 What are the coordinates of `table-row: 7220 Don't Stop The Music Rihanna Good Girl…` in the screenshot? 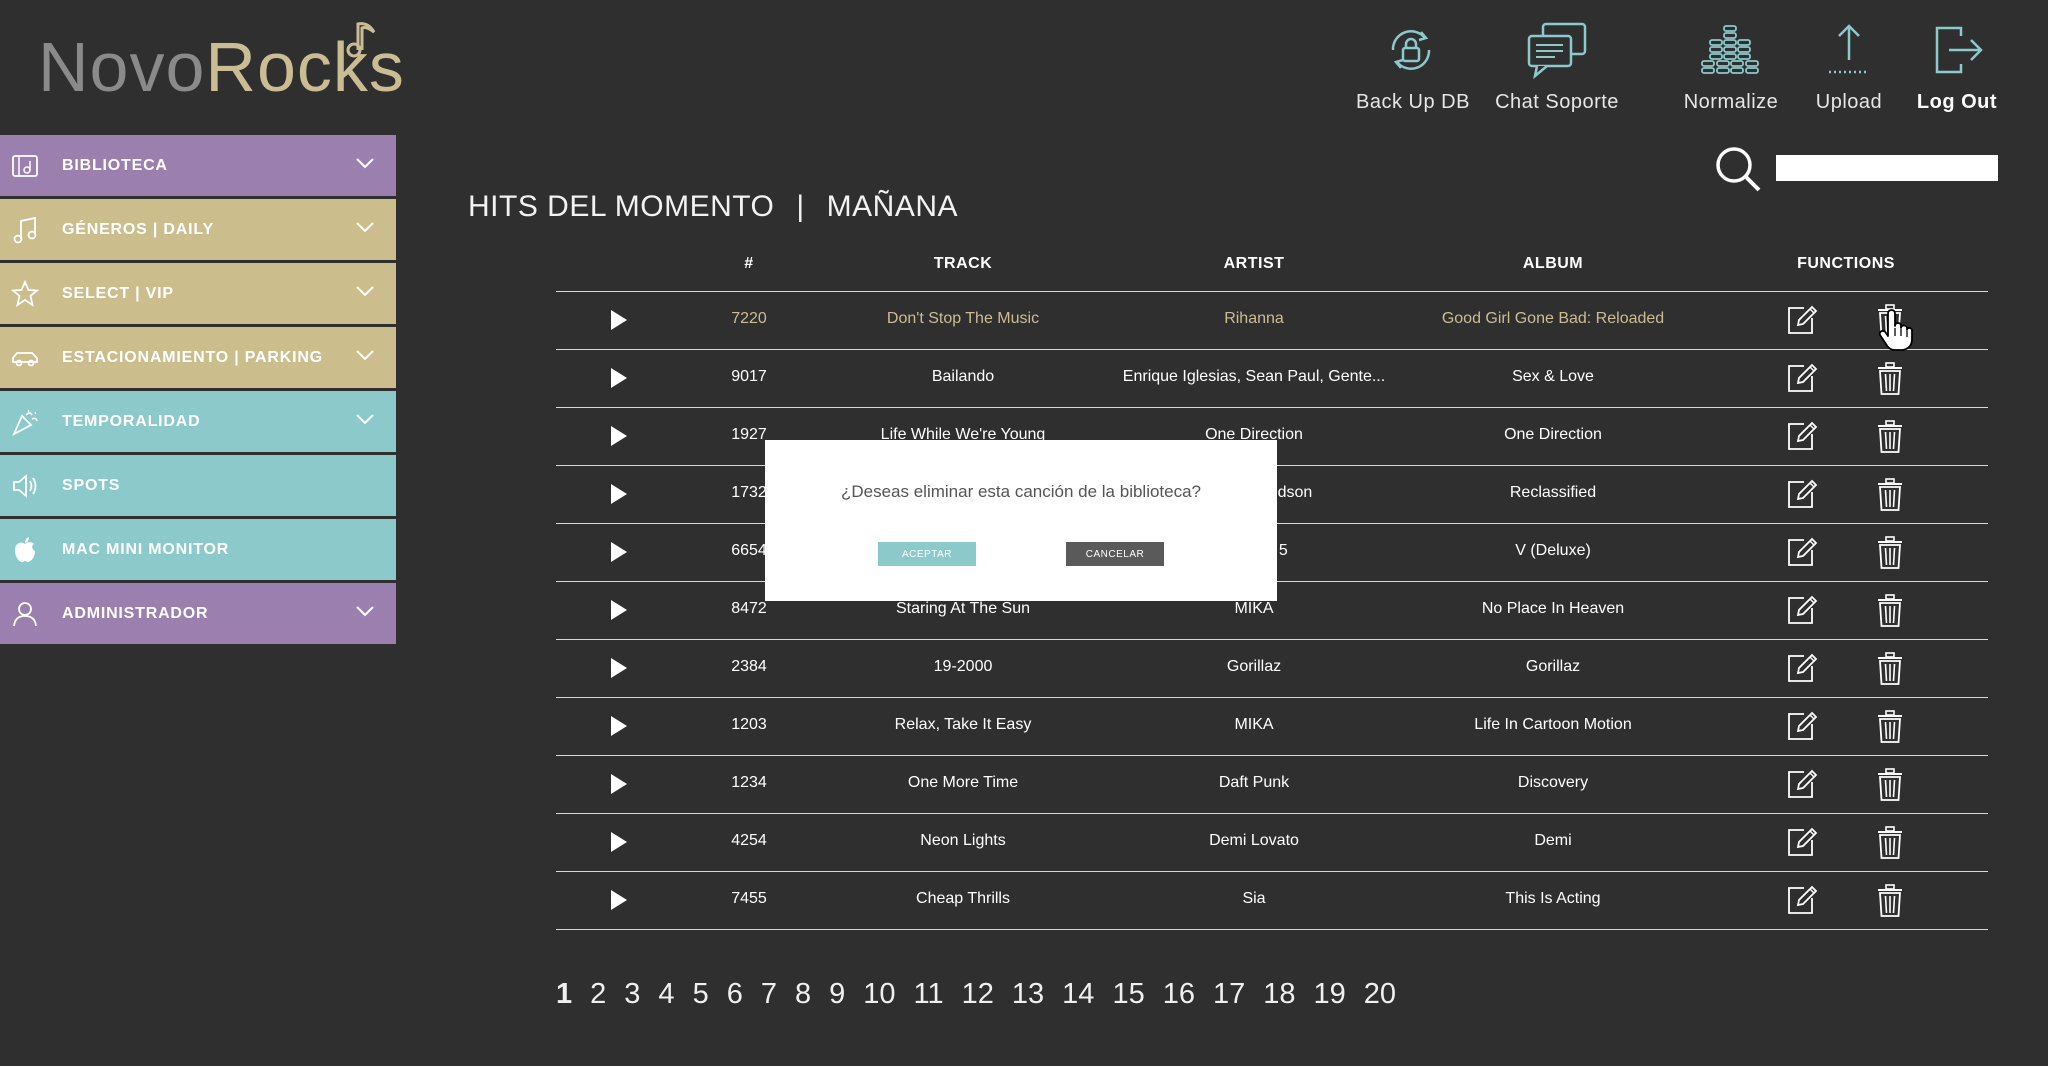 It's located at (1272, 321).